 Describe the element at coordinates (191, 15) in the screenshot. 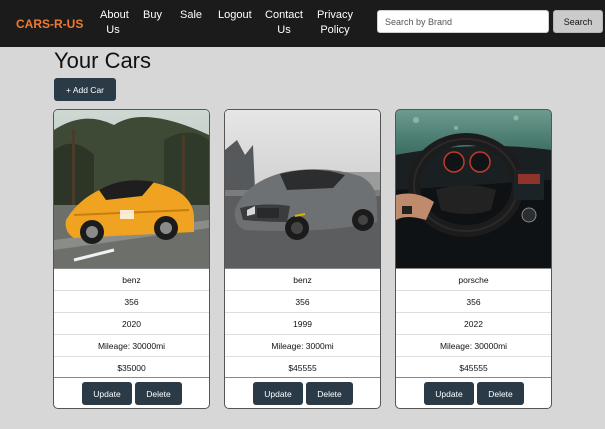

I see `nav-link-sale: Sale` at that location.